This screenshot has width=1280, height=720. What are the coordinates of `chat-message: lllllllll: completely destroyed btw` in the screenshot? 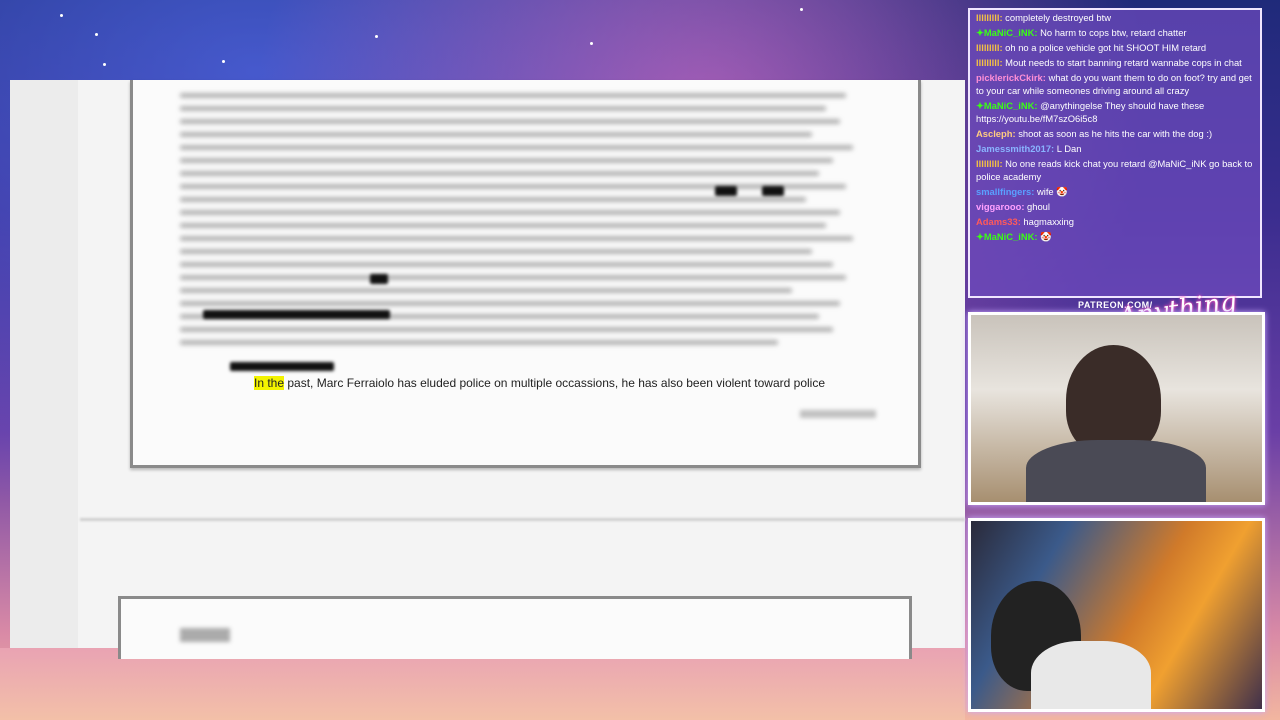 It's located at (1115, 17).